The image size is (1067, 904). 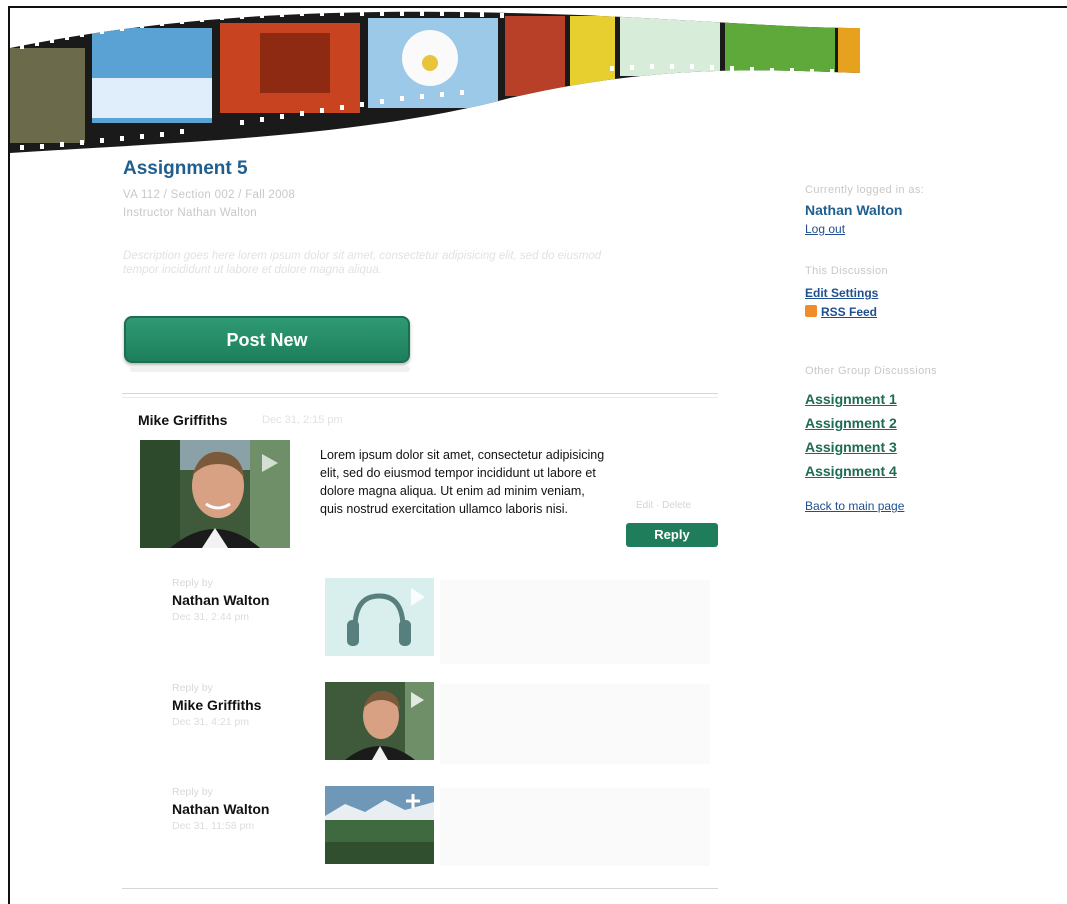 What do you see at coordinates (871, 471) in the screenshot?
I see `assignment-link-4: Assignment 4` at bounding box center [871, 471].